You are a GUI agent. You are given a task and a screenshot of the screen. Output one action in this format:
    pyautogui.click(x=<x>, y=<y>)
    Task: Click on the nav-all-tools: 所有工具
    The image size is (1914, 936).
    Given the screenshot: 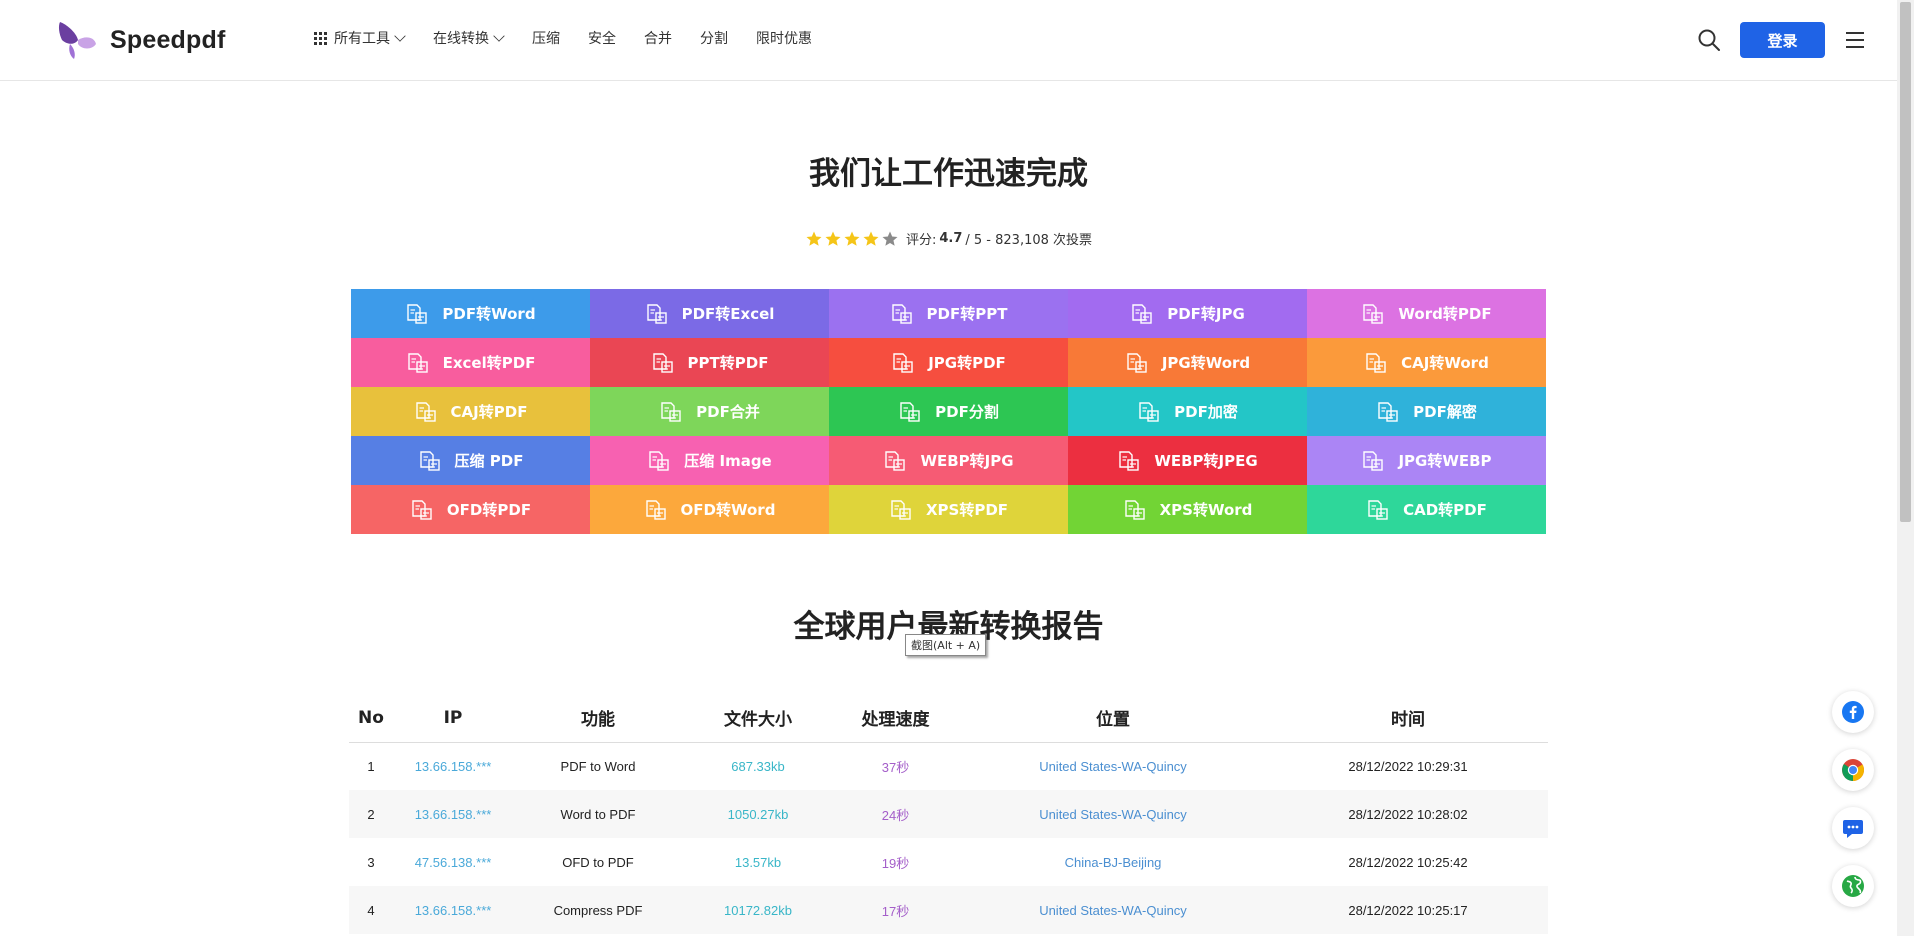 What is the action you would take?
    pyautogui.click(x=360, y=38)
    